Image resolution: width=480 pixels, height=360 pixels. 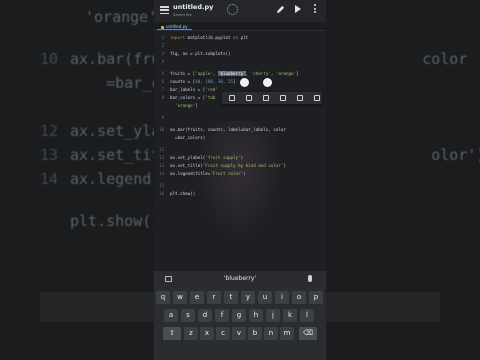 What do you see at coordinates (244, 82) in the screenshot?
I see `selection-handle-start` at bounding box center [244, 82].